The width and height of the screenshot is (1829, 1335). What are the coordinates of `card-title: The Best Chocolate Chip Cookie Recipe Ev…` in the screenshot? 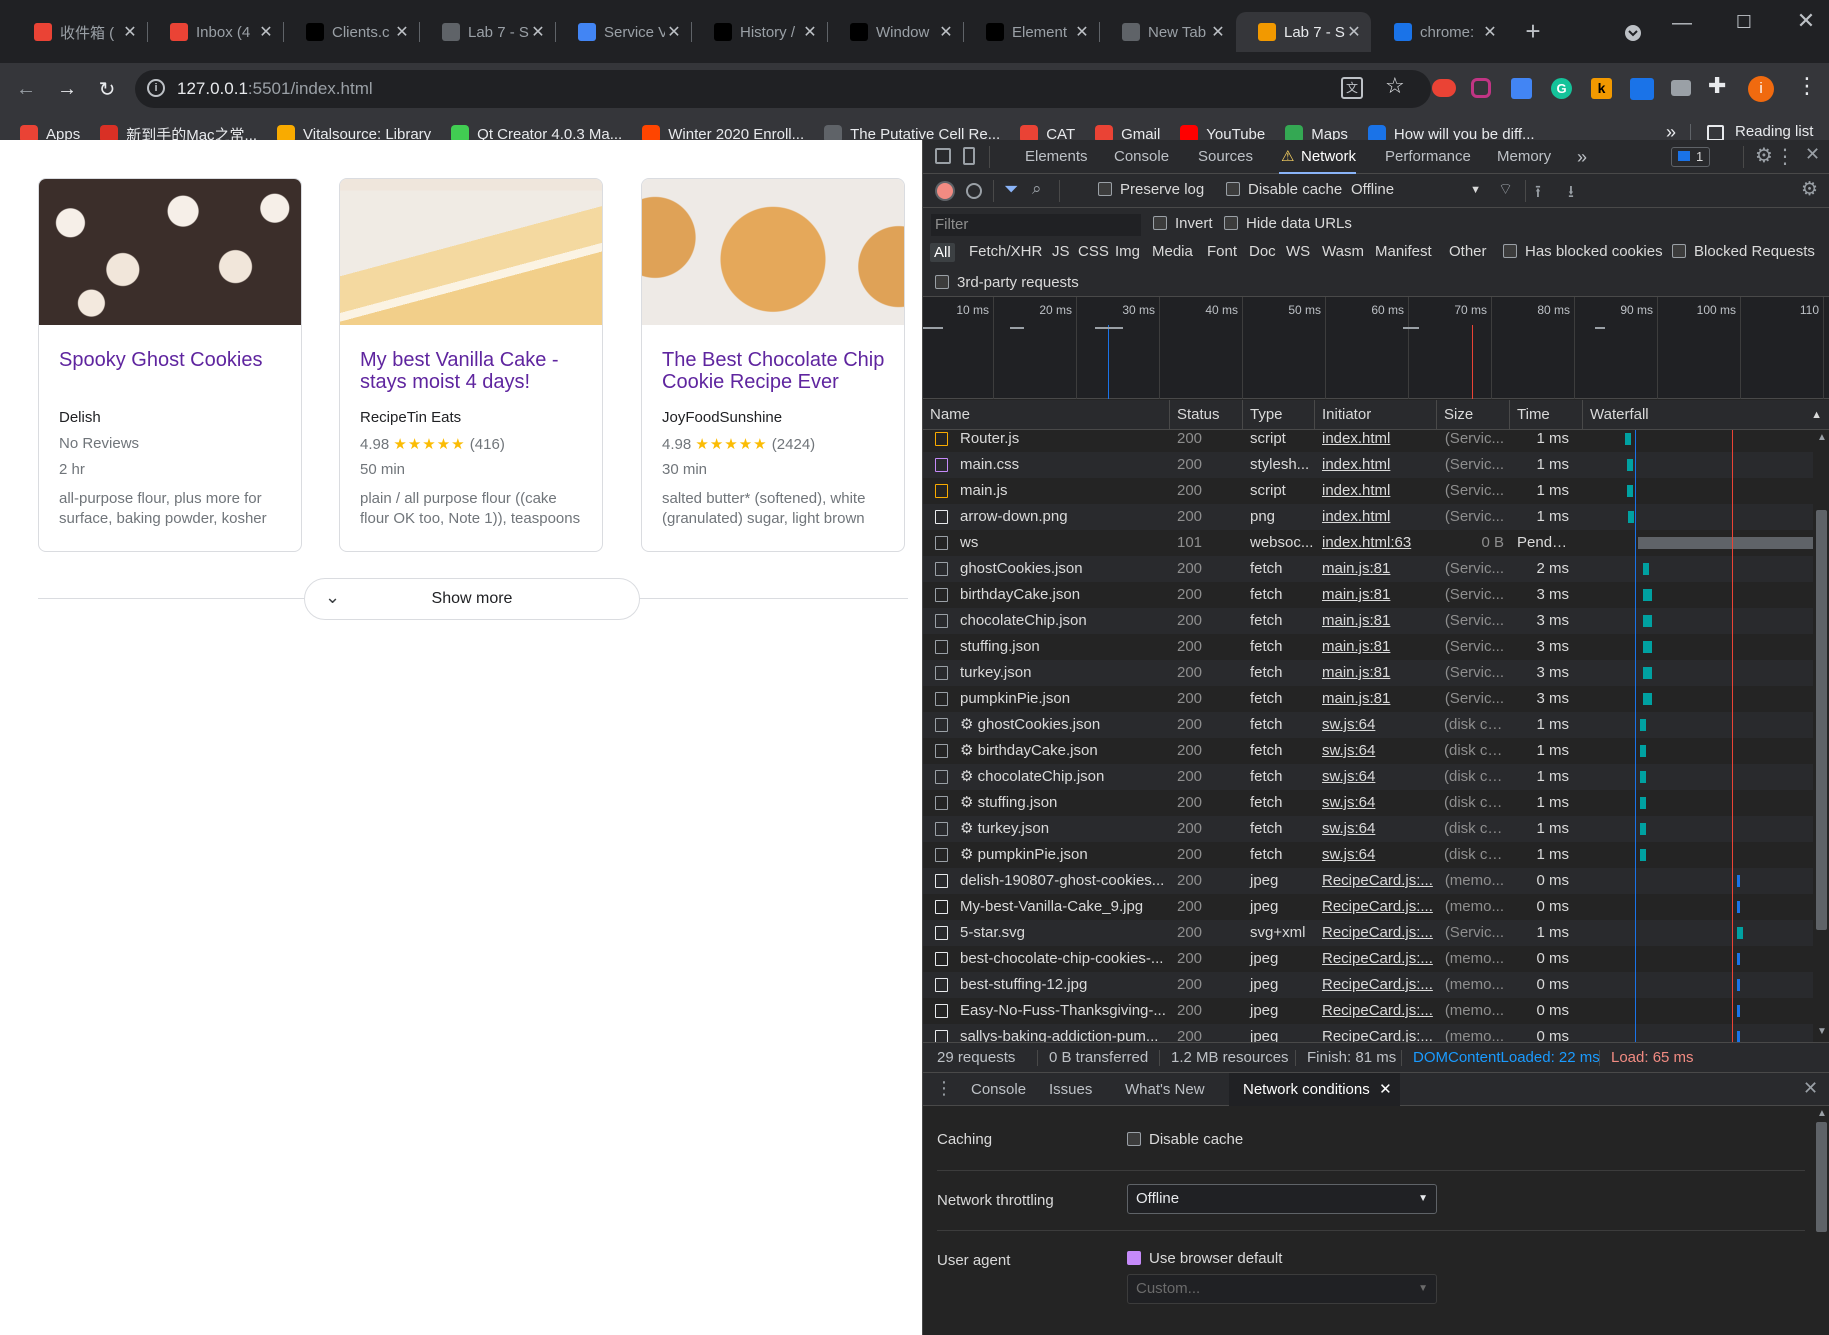 It's located at (776, 371).